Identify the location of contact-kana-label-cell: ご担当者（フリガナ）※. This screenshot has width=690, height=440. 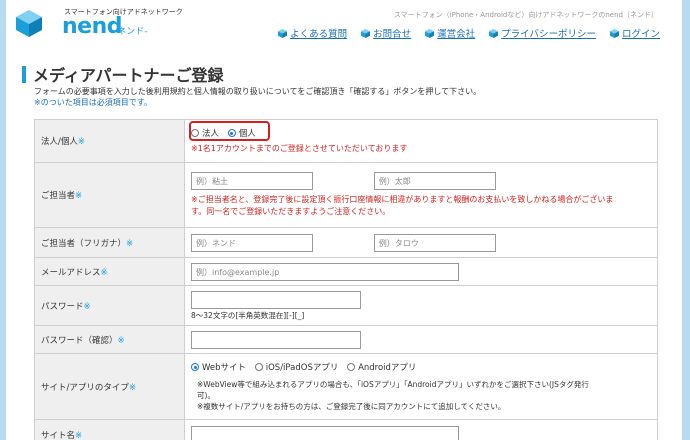
(109, 242).